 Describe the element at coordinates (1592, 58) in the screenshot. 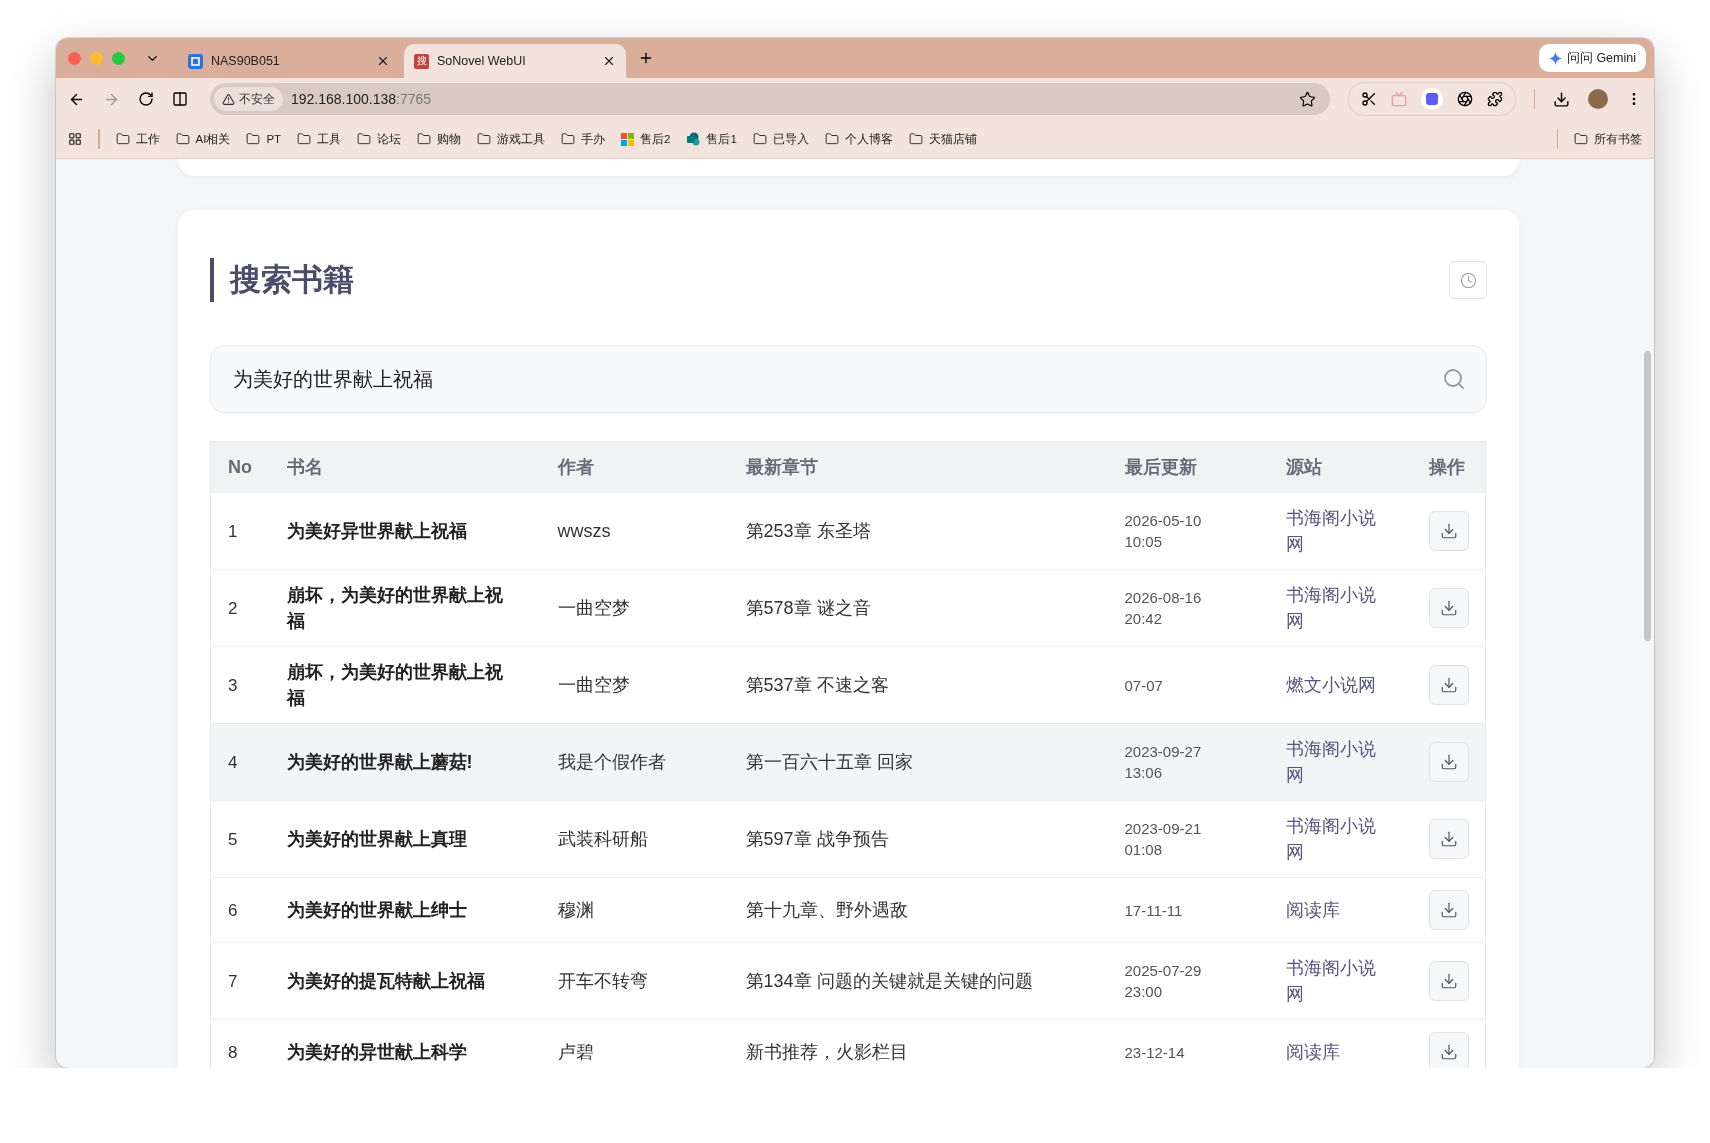

I see `gemini-button: 问问 Gemini` at that location.